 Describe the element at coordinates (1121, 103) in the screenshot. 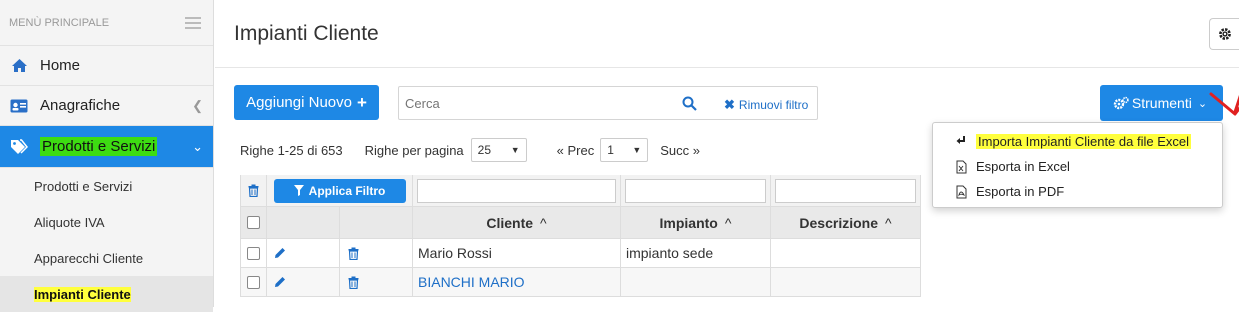

I see `gears-icon` at that location.